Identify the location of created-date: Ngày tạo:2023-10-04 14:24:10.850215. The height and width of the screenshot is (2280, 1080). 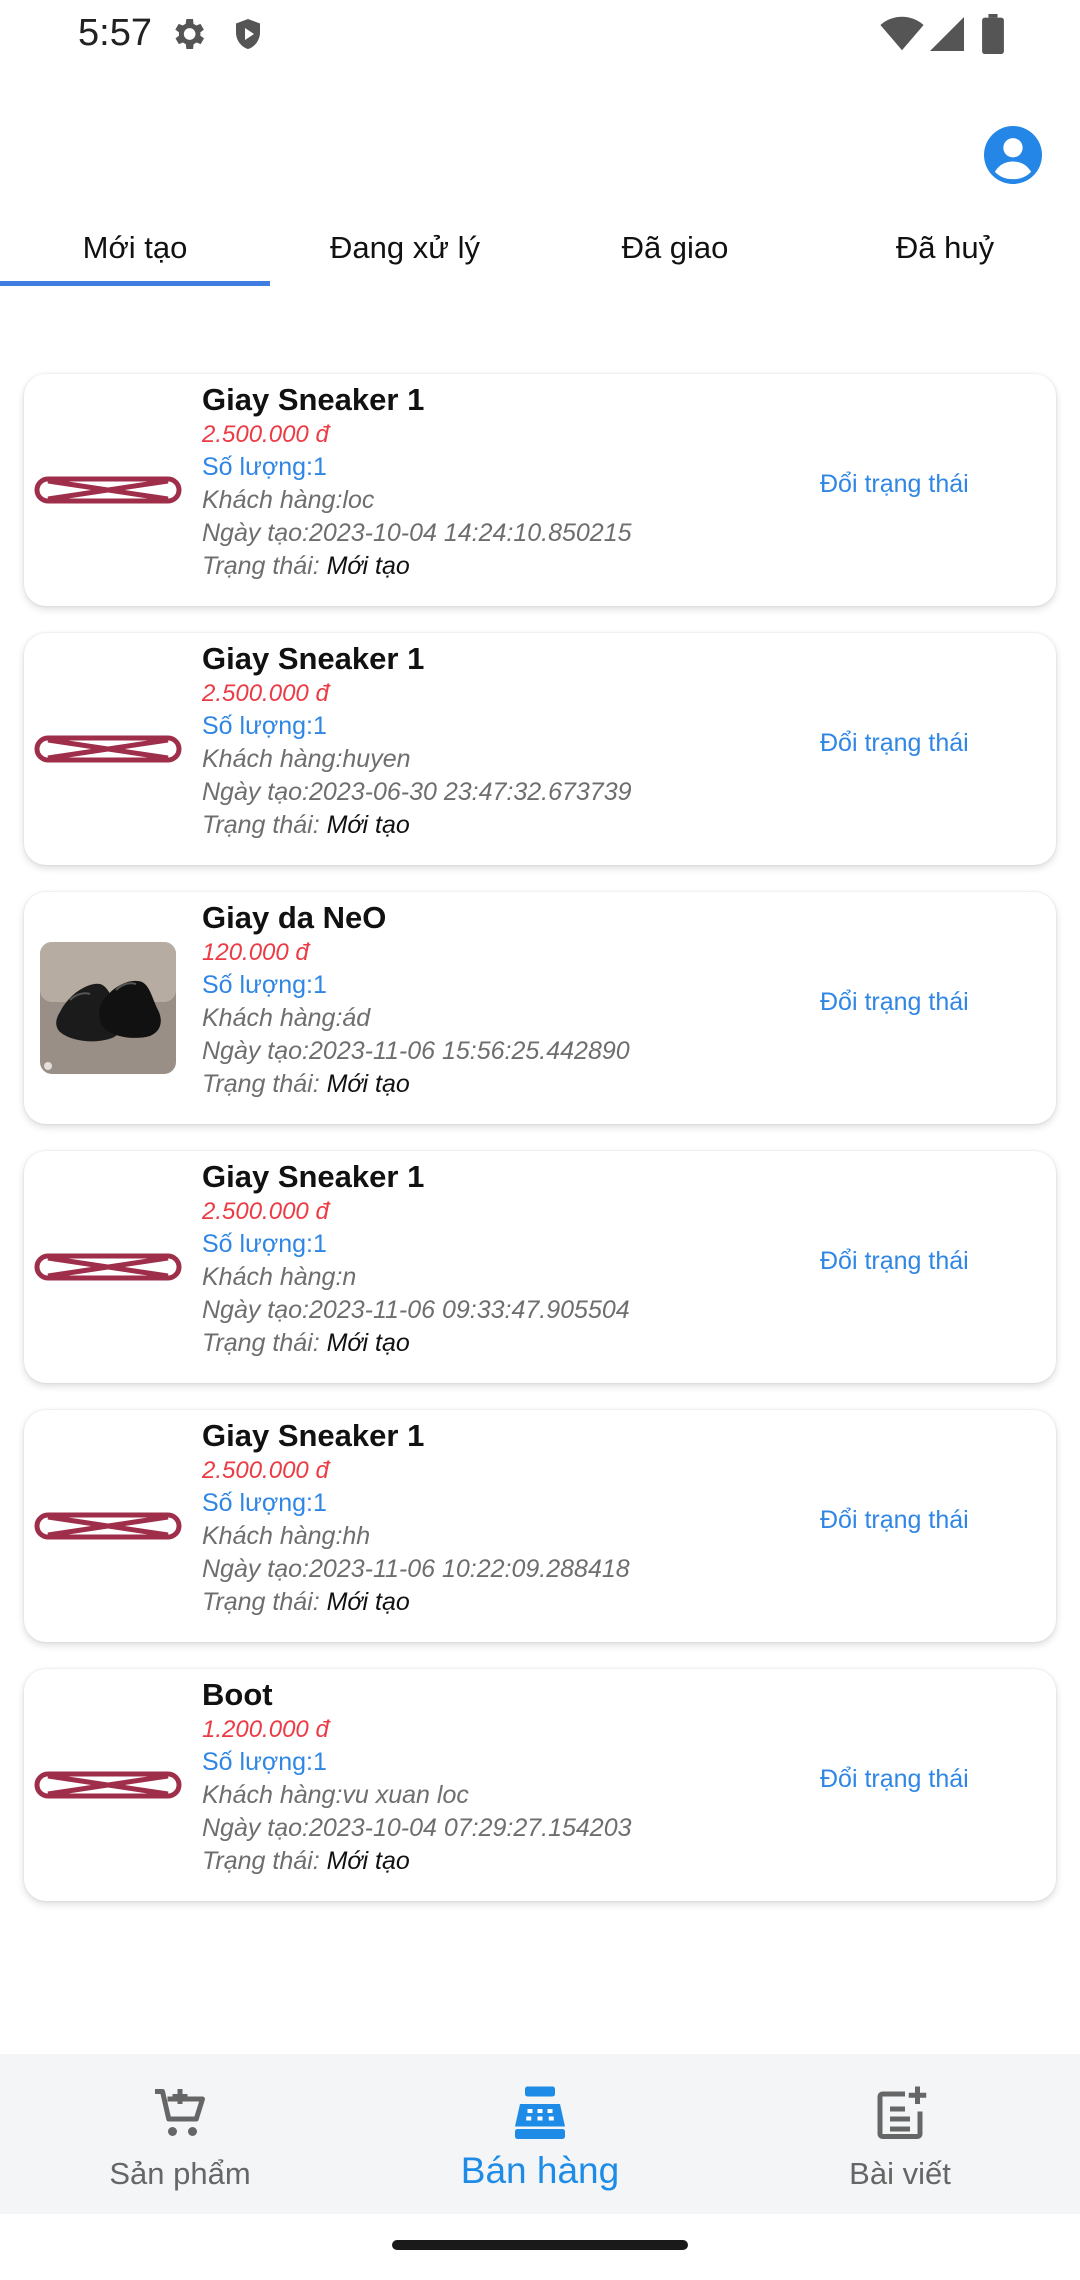
(417, 533).